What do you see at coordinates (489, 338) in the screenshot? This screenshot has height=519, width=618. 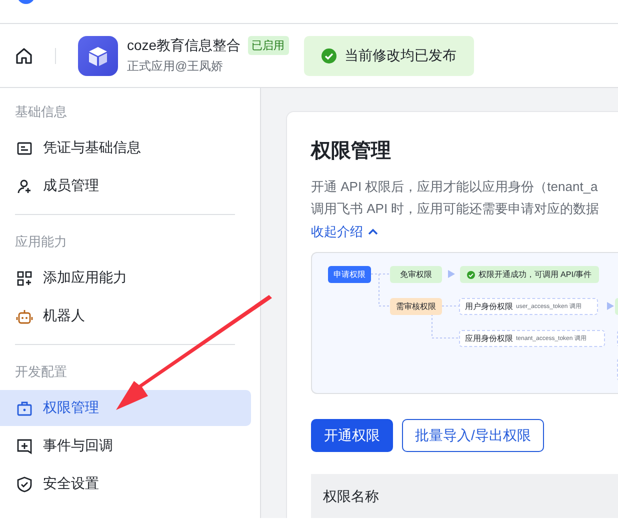 I see `node-label: 应用身份权限` at bounding box center [489, 338].